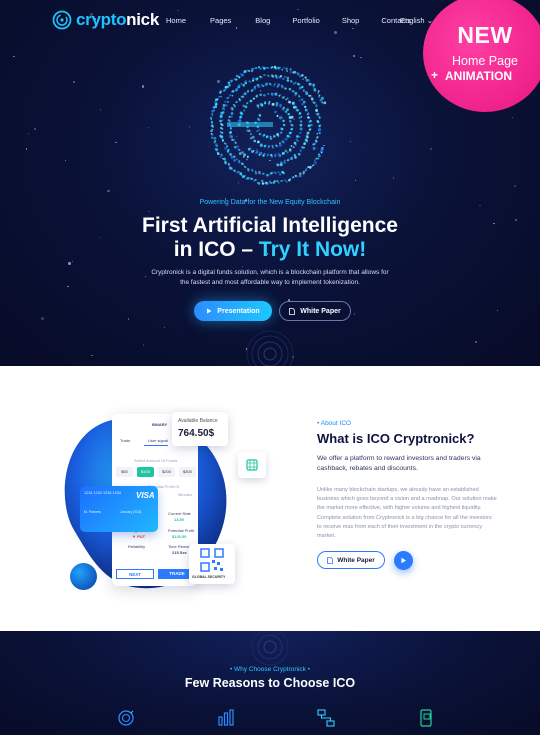  I want to click on card-number: 1234 1234 1234 1234, so click(102, 493).